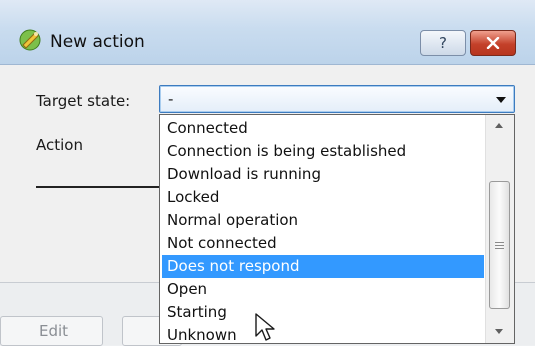 The image size is (535, 346). What do you see at coordinates (265, 327) in the screenshot?
I see `mouse-cursor-icon` at bounding box center [265, 327].